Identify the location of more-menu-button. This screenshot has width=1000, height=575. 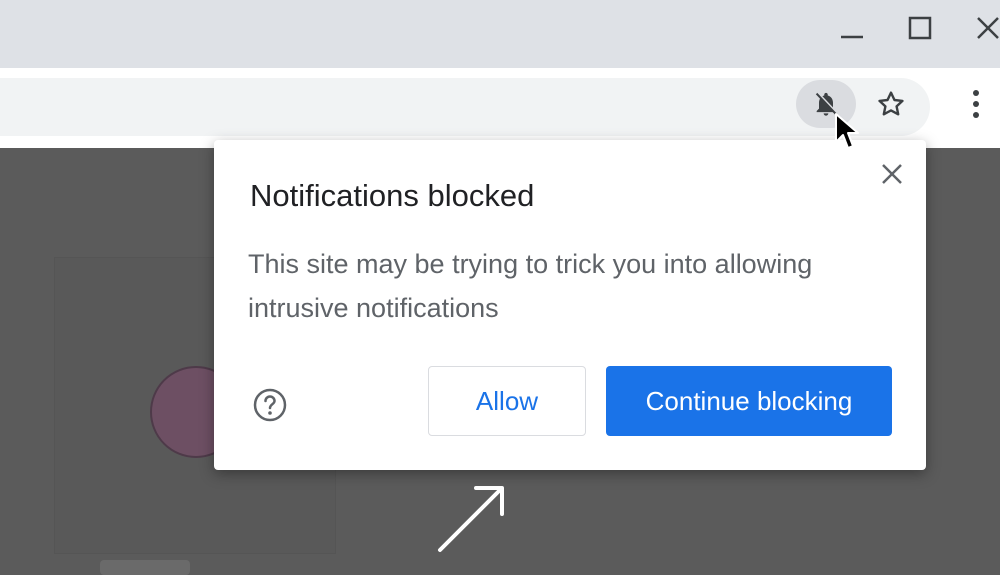
(976, 104).